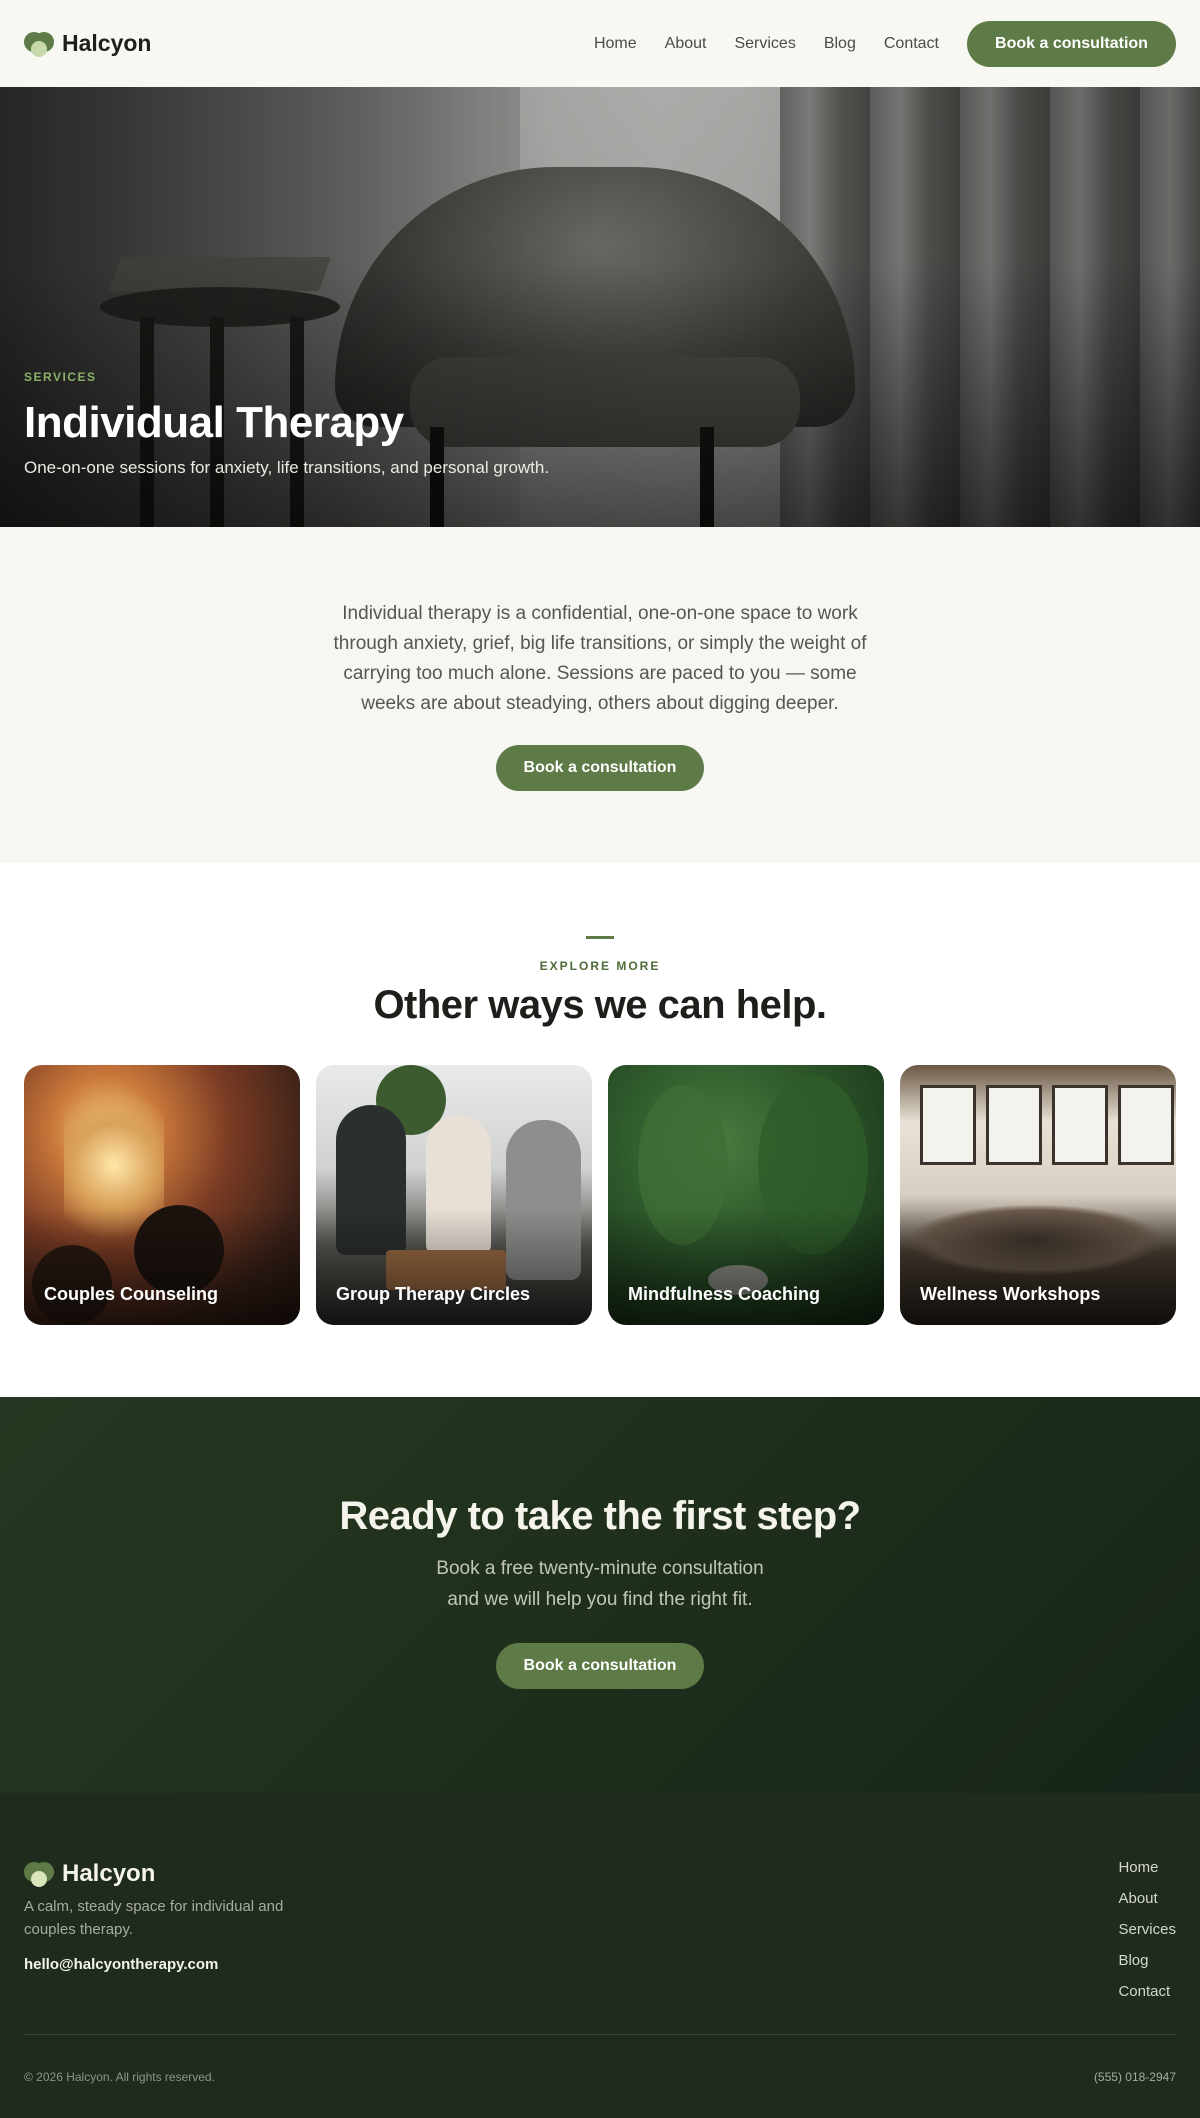 This screenshot has height=2118, width=1200. Describe the element at coordinates (109, 1873) in the screenshot. I see `footer-brand-name: Halcyon` at that location.